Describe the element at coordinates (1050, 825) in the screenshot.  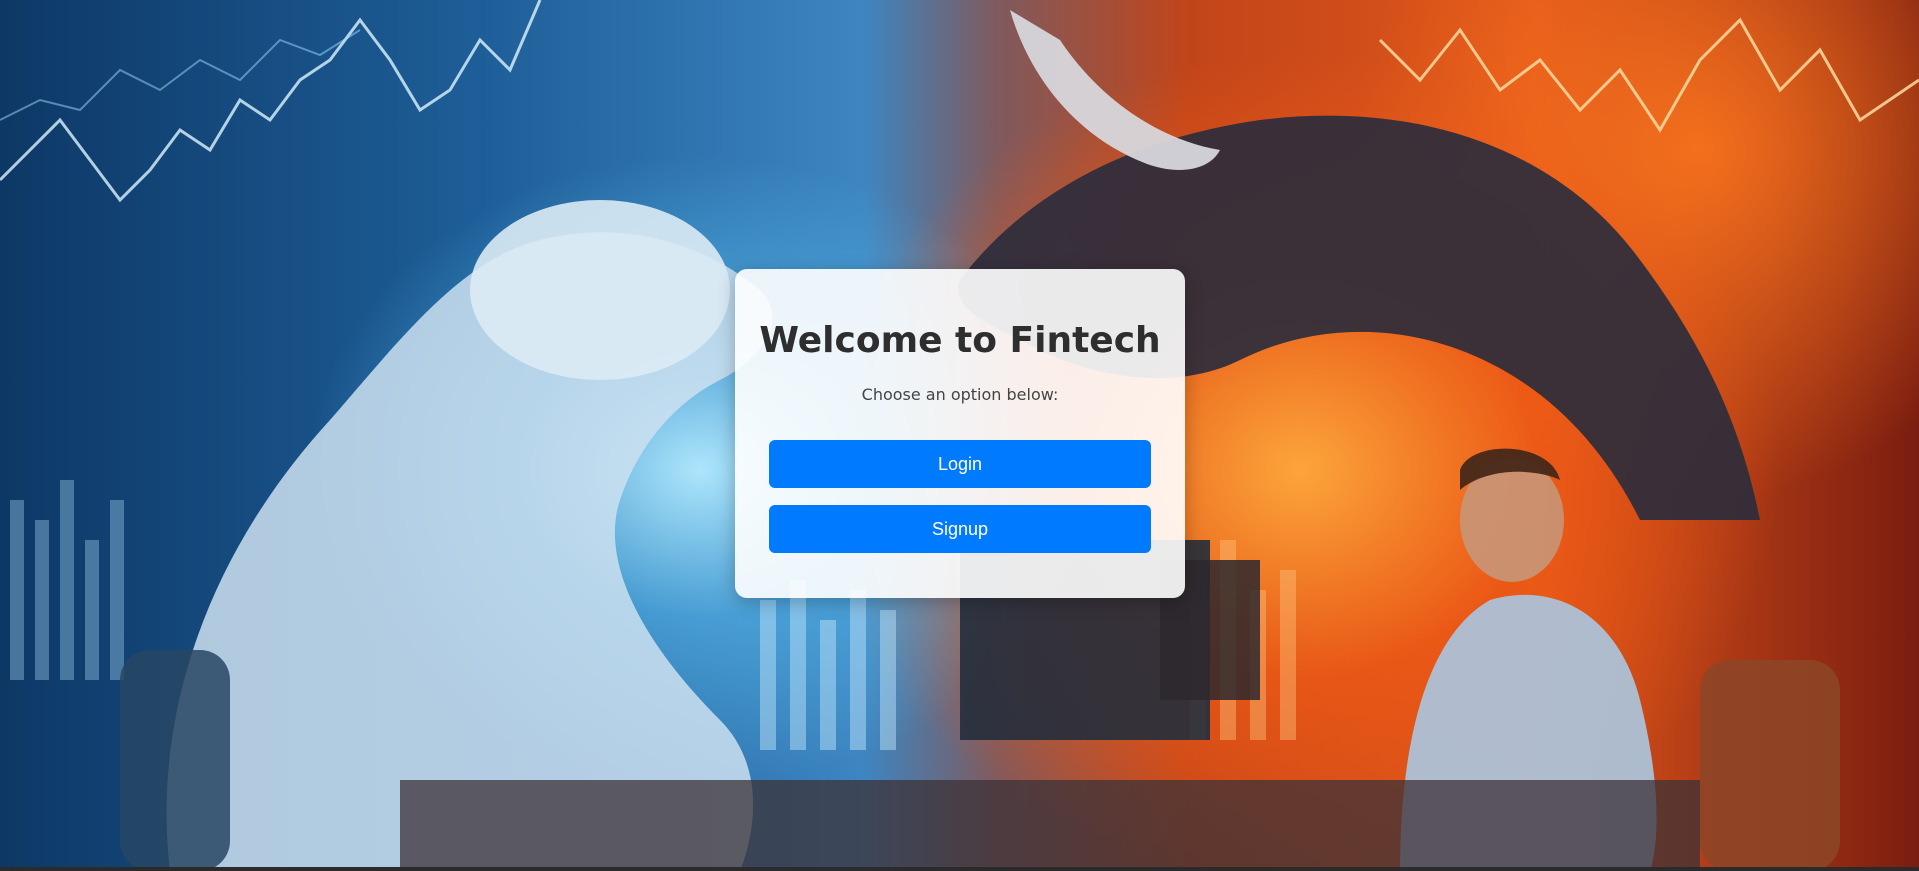
I see `desk` at that location.